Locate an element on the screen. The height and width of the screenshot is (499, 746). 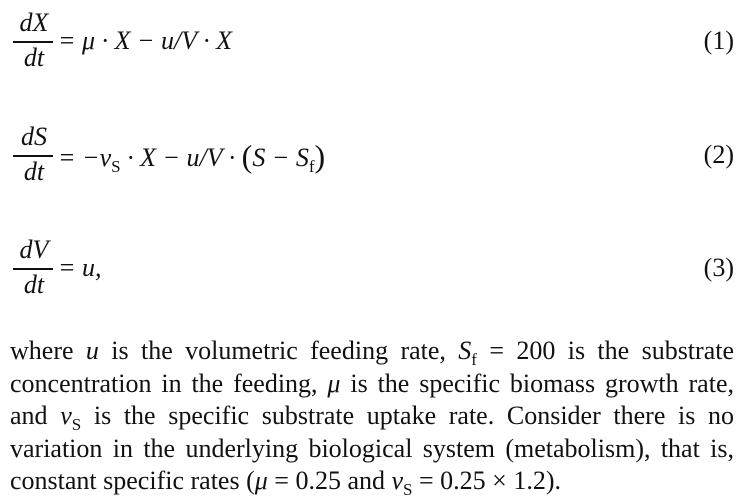
math-symbol: S is located at coordinates (465, 350).